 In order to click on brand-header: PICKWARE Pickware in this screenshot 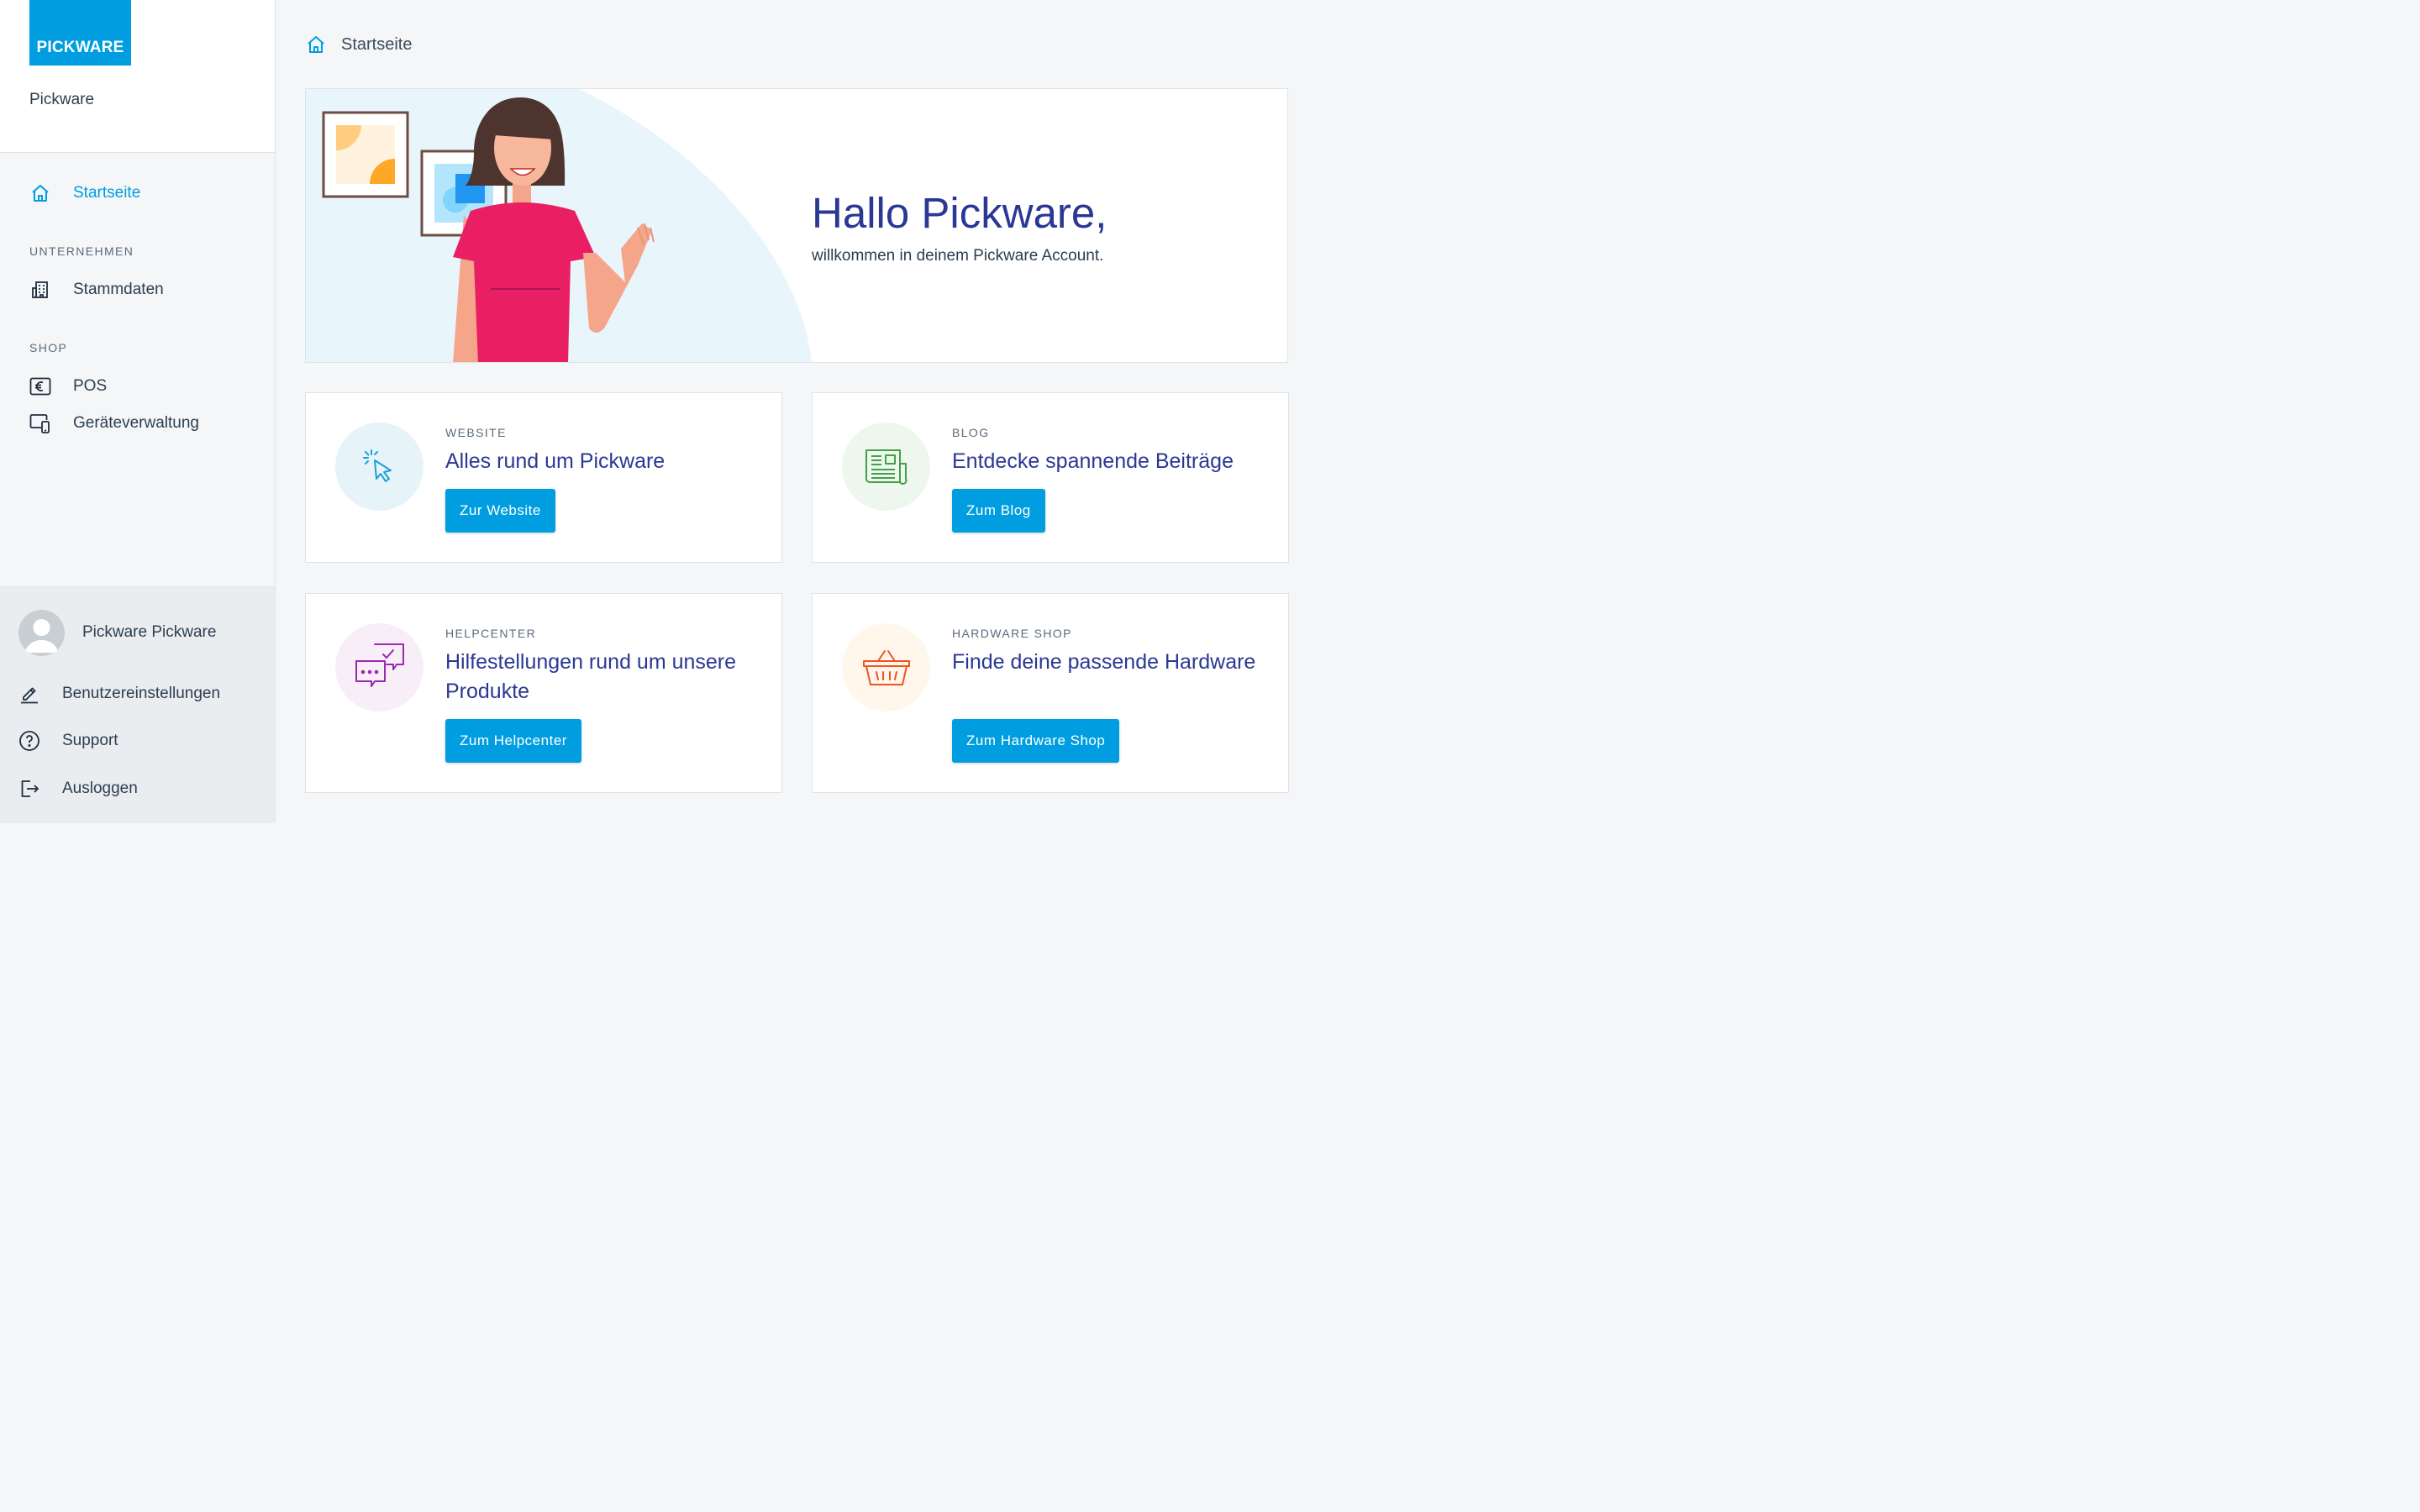, I will do `click(138, 76)`.